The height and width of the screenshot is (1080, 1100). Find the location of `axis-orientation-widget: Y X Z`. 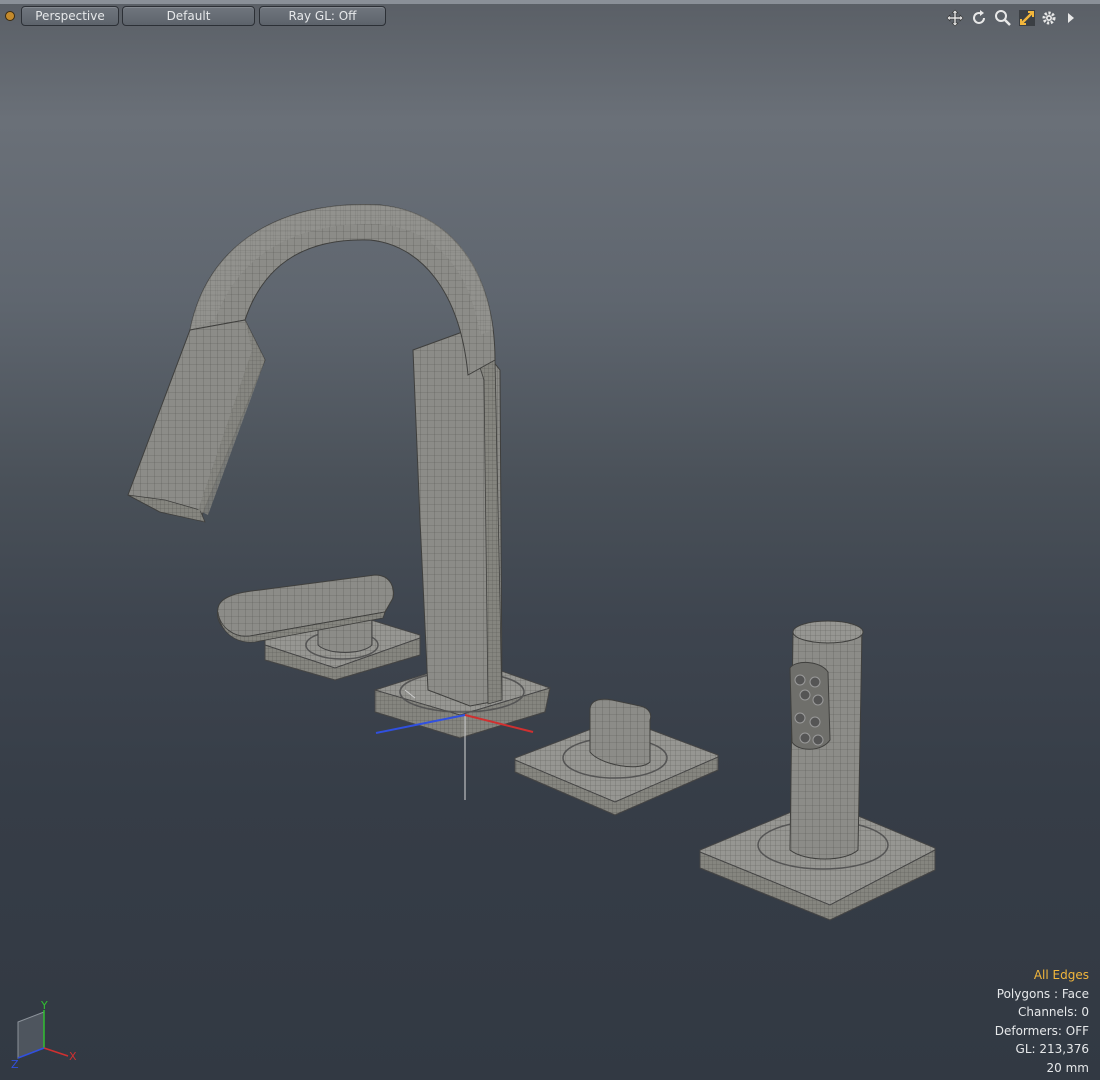

axis-orientation-widget: Y X Z is located at coordinates (44, 1035).